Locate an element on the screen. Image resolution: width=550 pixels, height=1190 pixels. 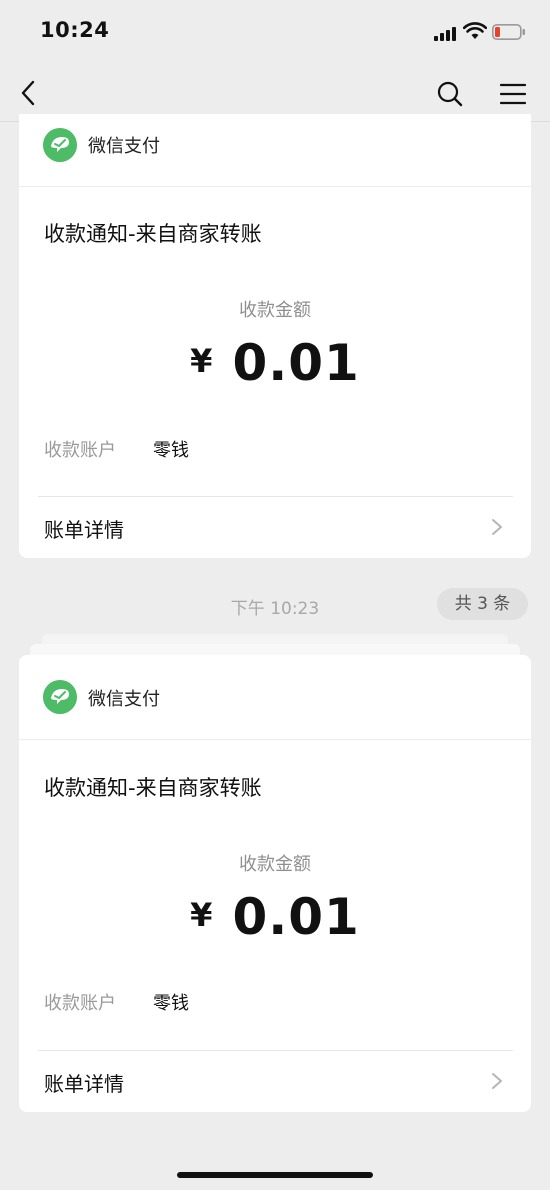
battery-low-icon is located at coordinates (508, 32).